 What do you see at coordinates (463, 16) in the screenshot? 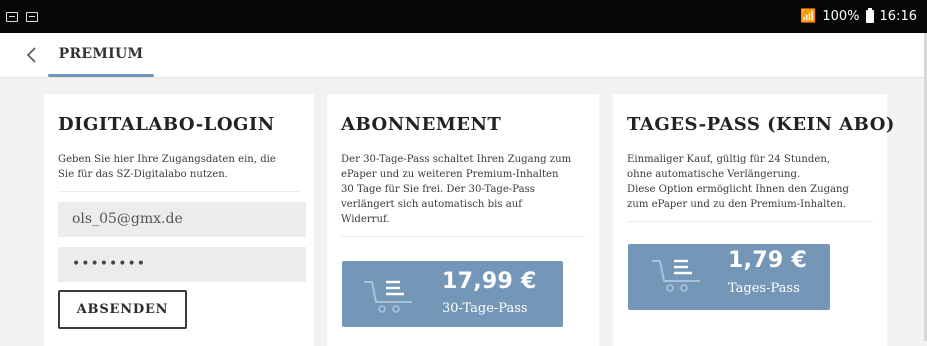
I see `status-bar: 📶 100% 16:16` at bounding box center [463, 16].